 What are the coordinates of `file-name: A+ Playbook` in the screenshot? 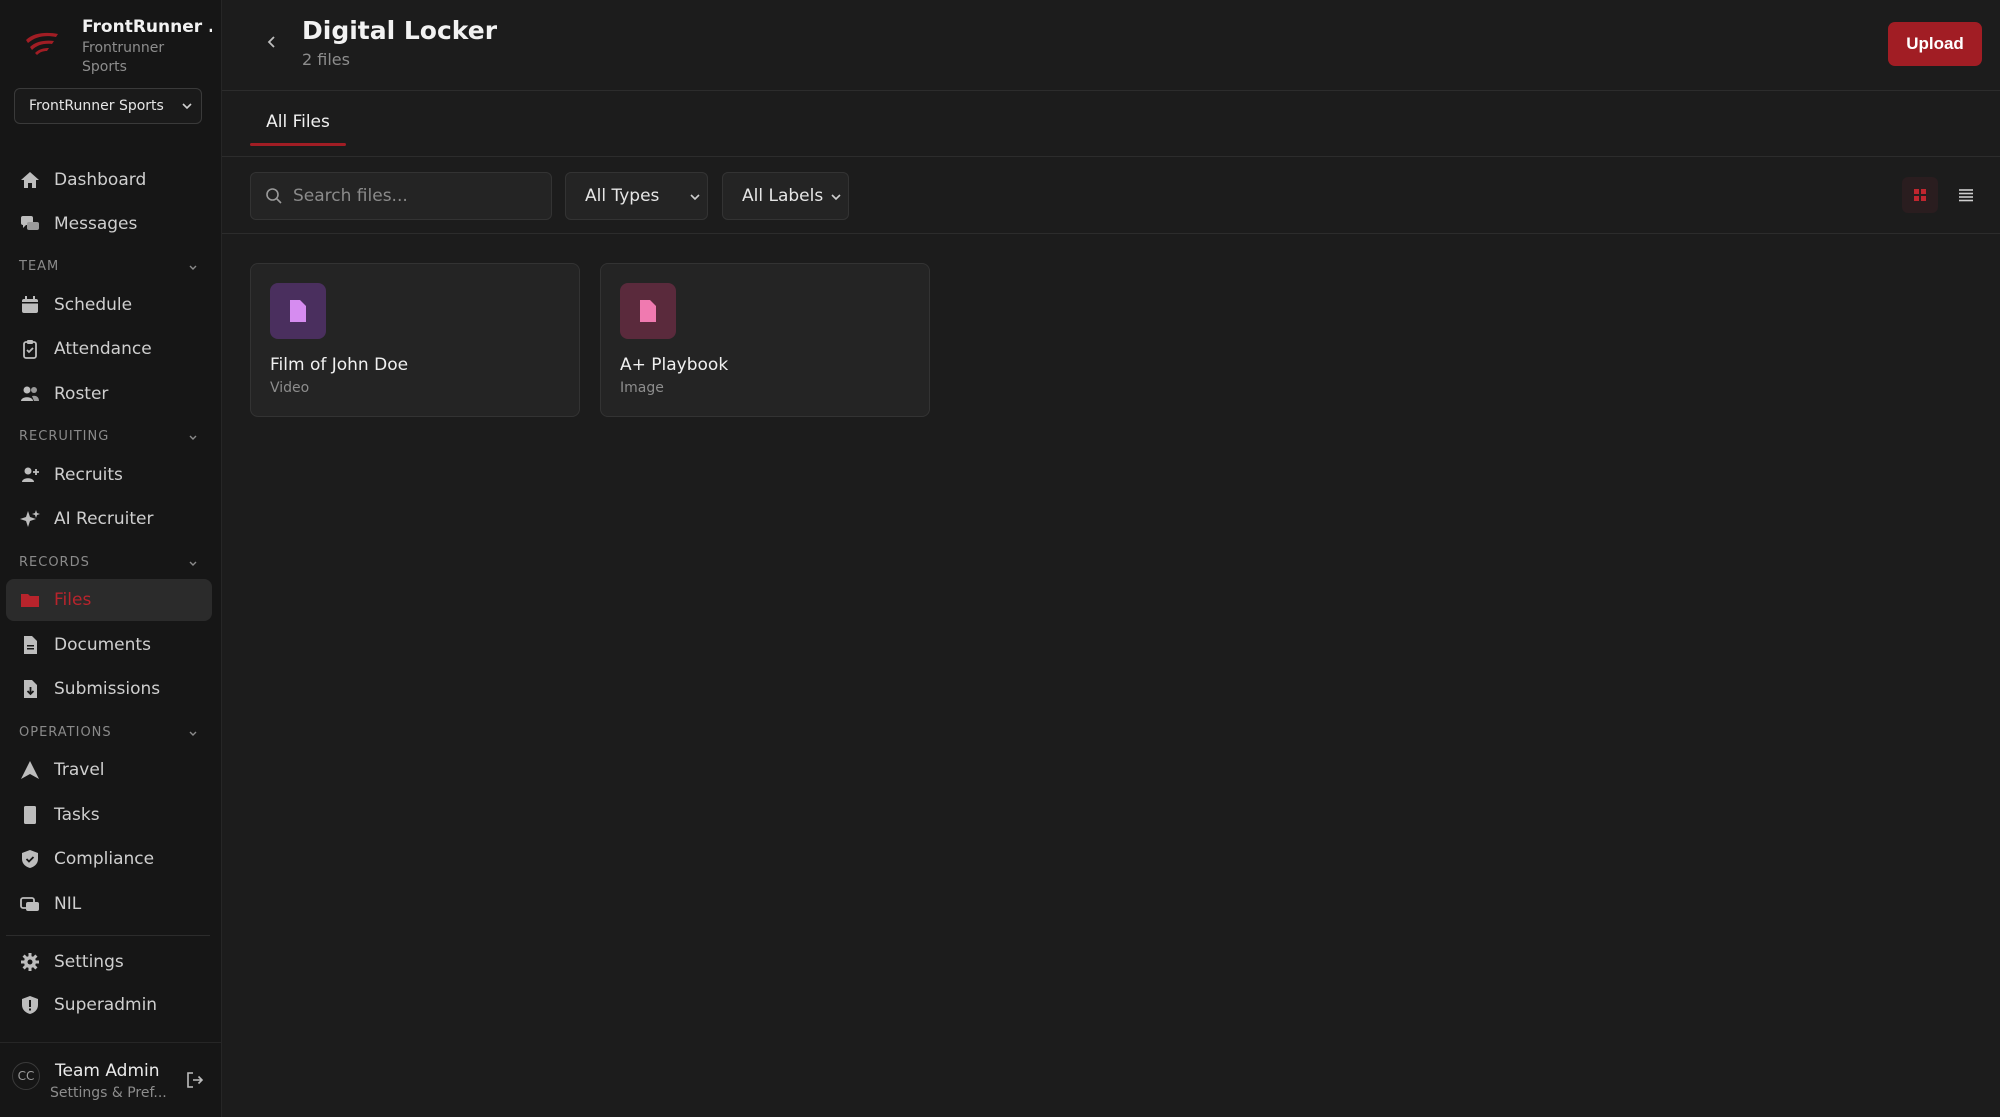 It's located at (674, 365).